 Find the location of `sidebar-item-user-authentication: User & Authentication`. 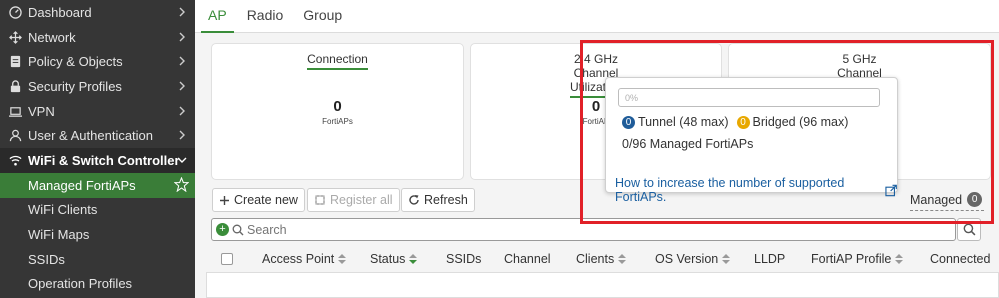

sidebar-item-user-authentication: User & Authentication is located at coordinates (97, 135).